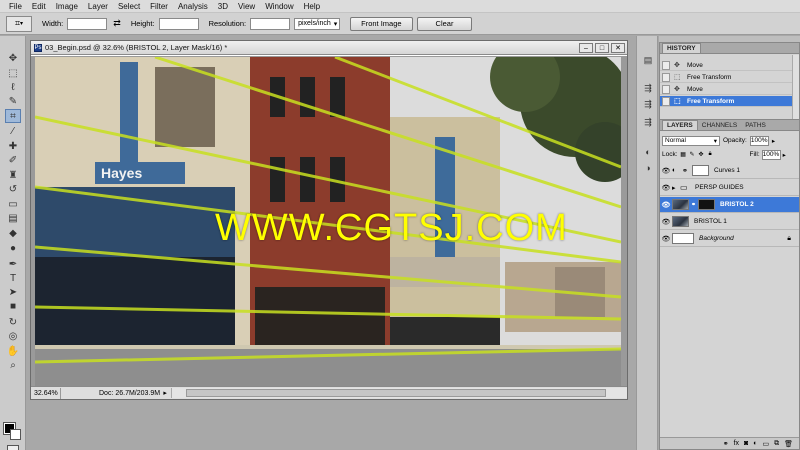 Image resolution: width=800 pixels, height=450 pixels. What do you see at coordinates (129, 6) in the screenshot?
I see `menu-select: Select` at bounding box center [129, 6].